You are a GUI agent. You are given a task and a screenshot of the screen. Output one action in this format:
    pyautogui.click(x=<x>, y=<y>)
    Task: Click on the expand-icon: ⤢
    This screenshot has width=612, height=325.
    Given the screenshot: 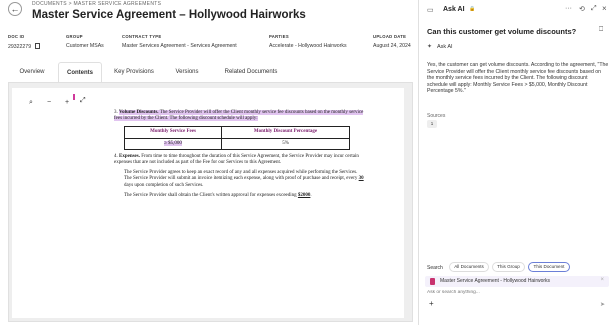 What is the action you would take?
    pyautogui.click(x=83, y=101)
    